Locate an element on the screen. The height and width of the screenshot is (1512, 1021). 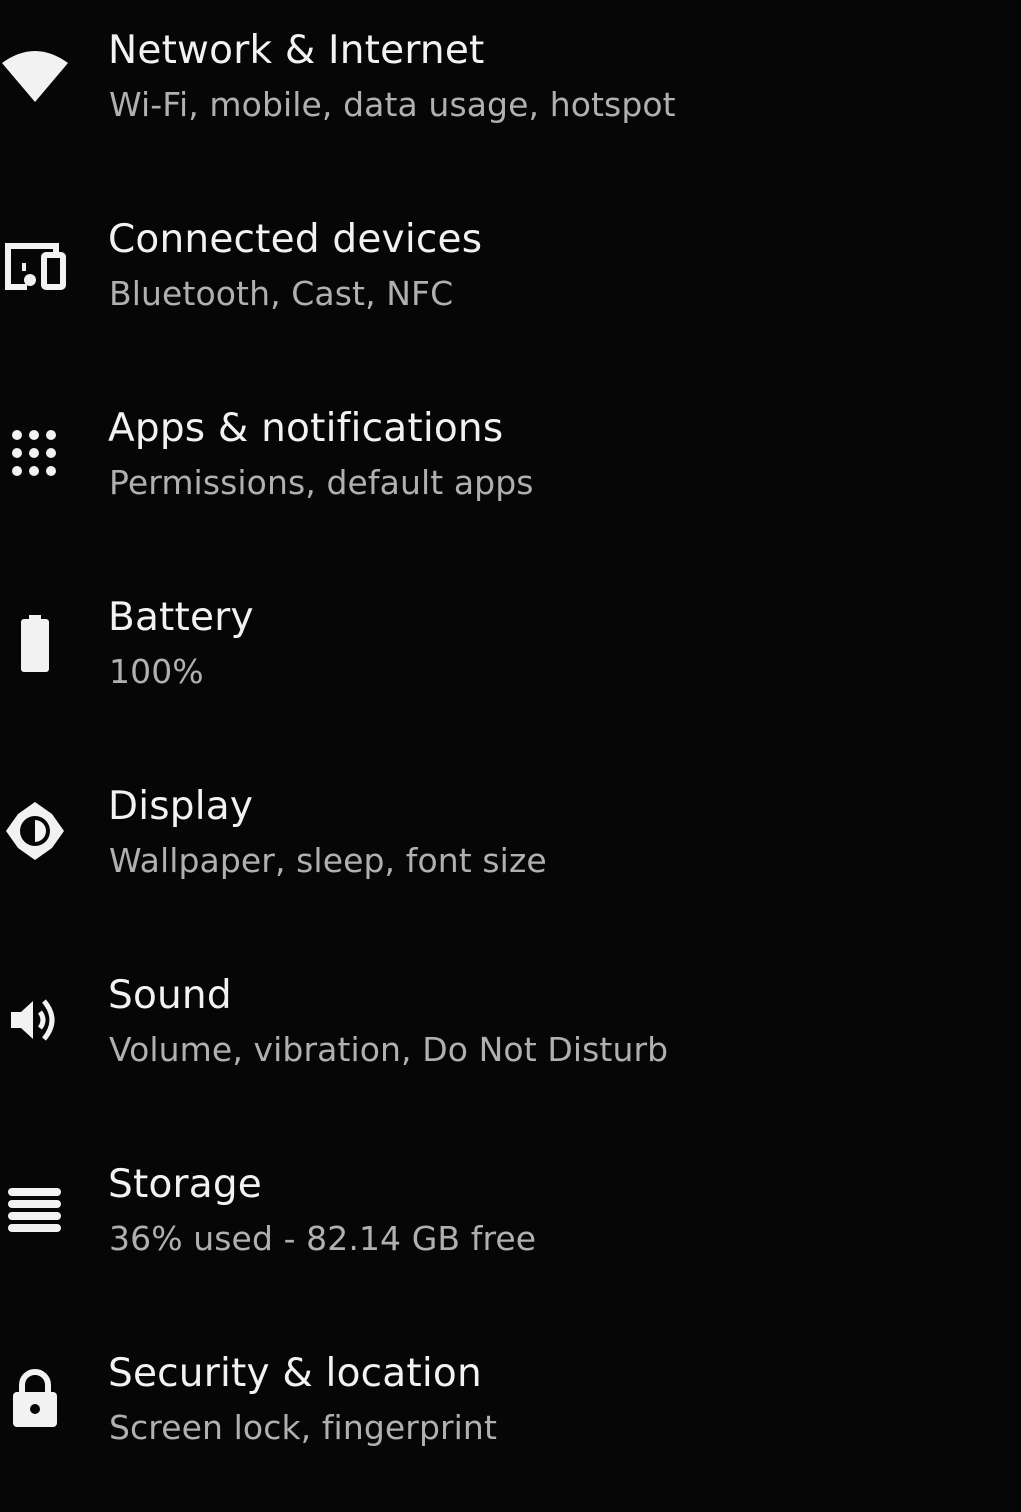
item-summary: Permissions, default apps is located at coordinates (321, 482).